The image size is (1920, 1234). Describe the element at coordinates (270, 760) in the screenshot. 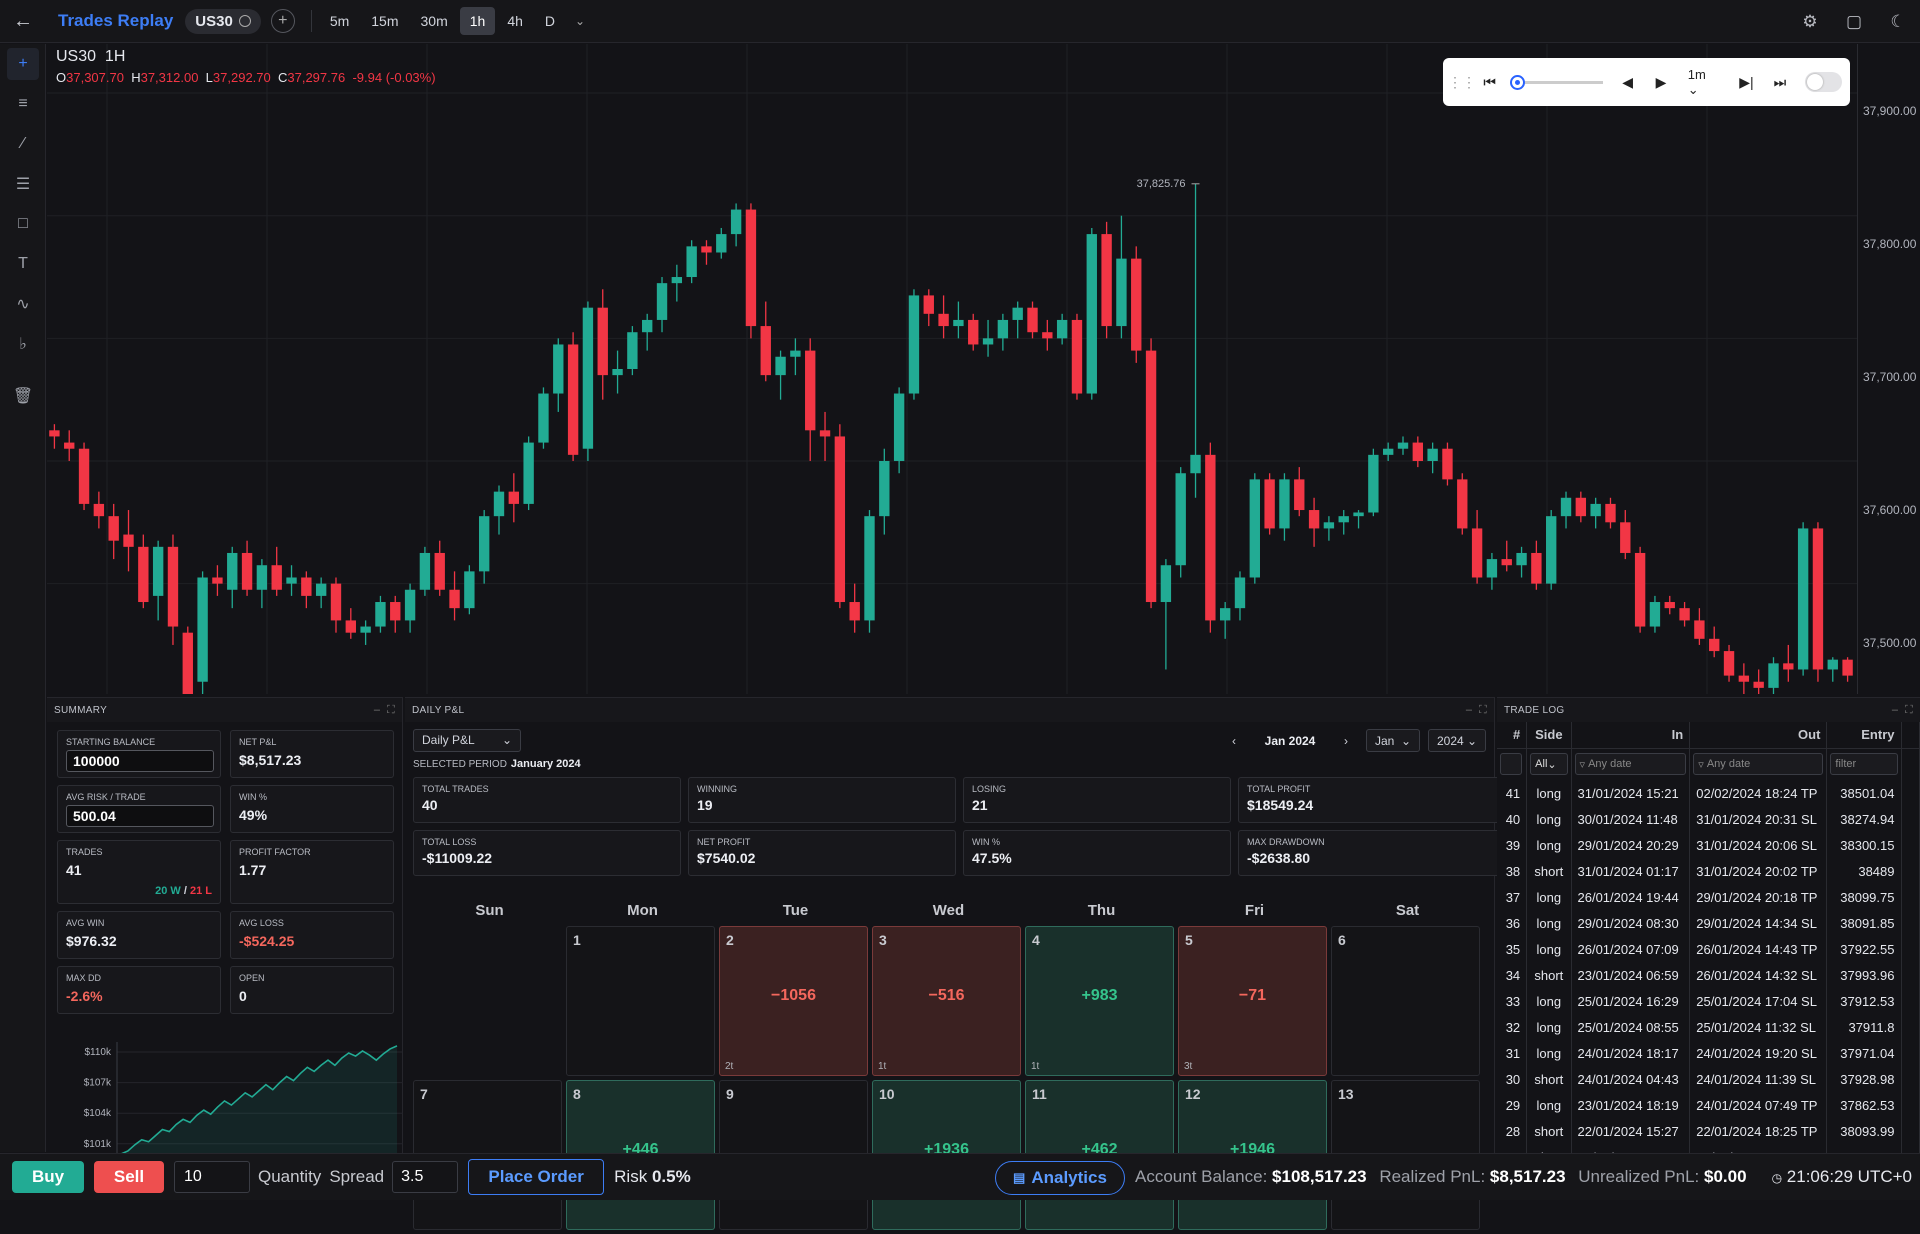

I see `net-pnl-value: $8,517.23` at that location.